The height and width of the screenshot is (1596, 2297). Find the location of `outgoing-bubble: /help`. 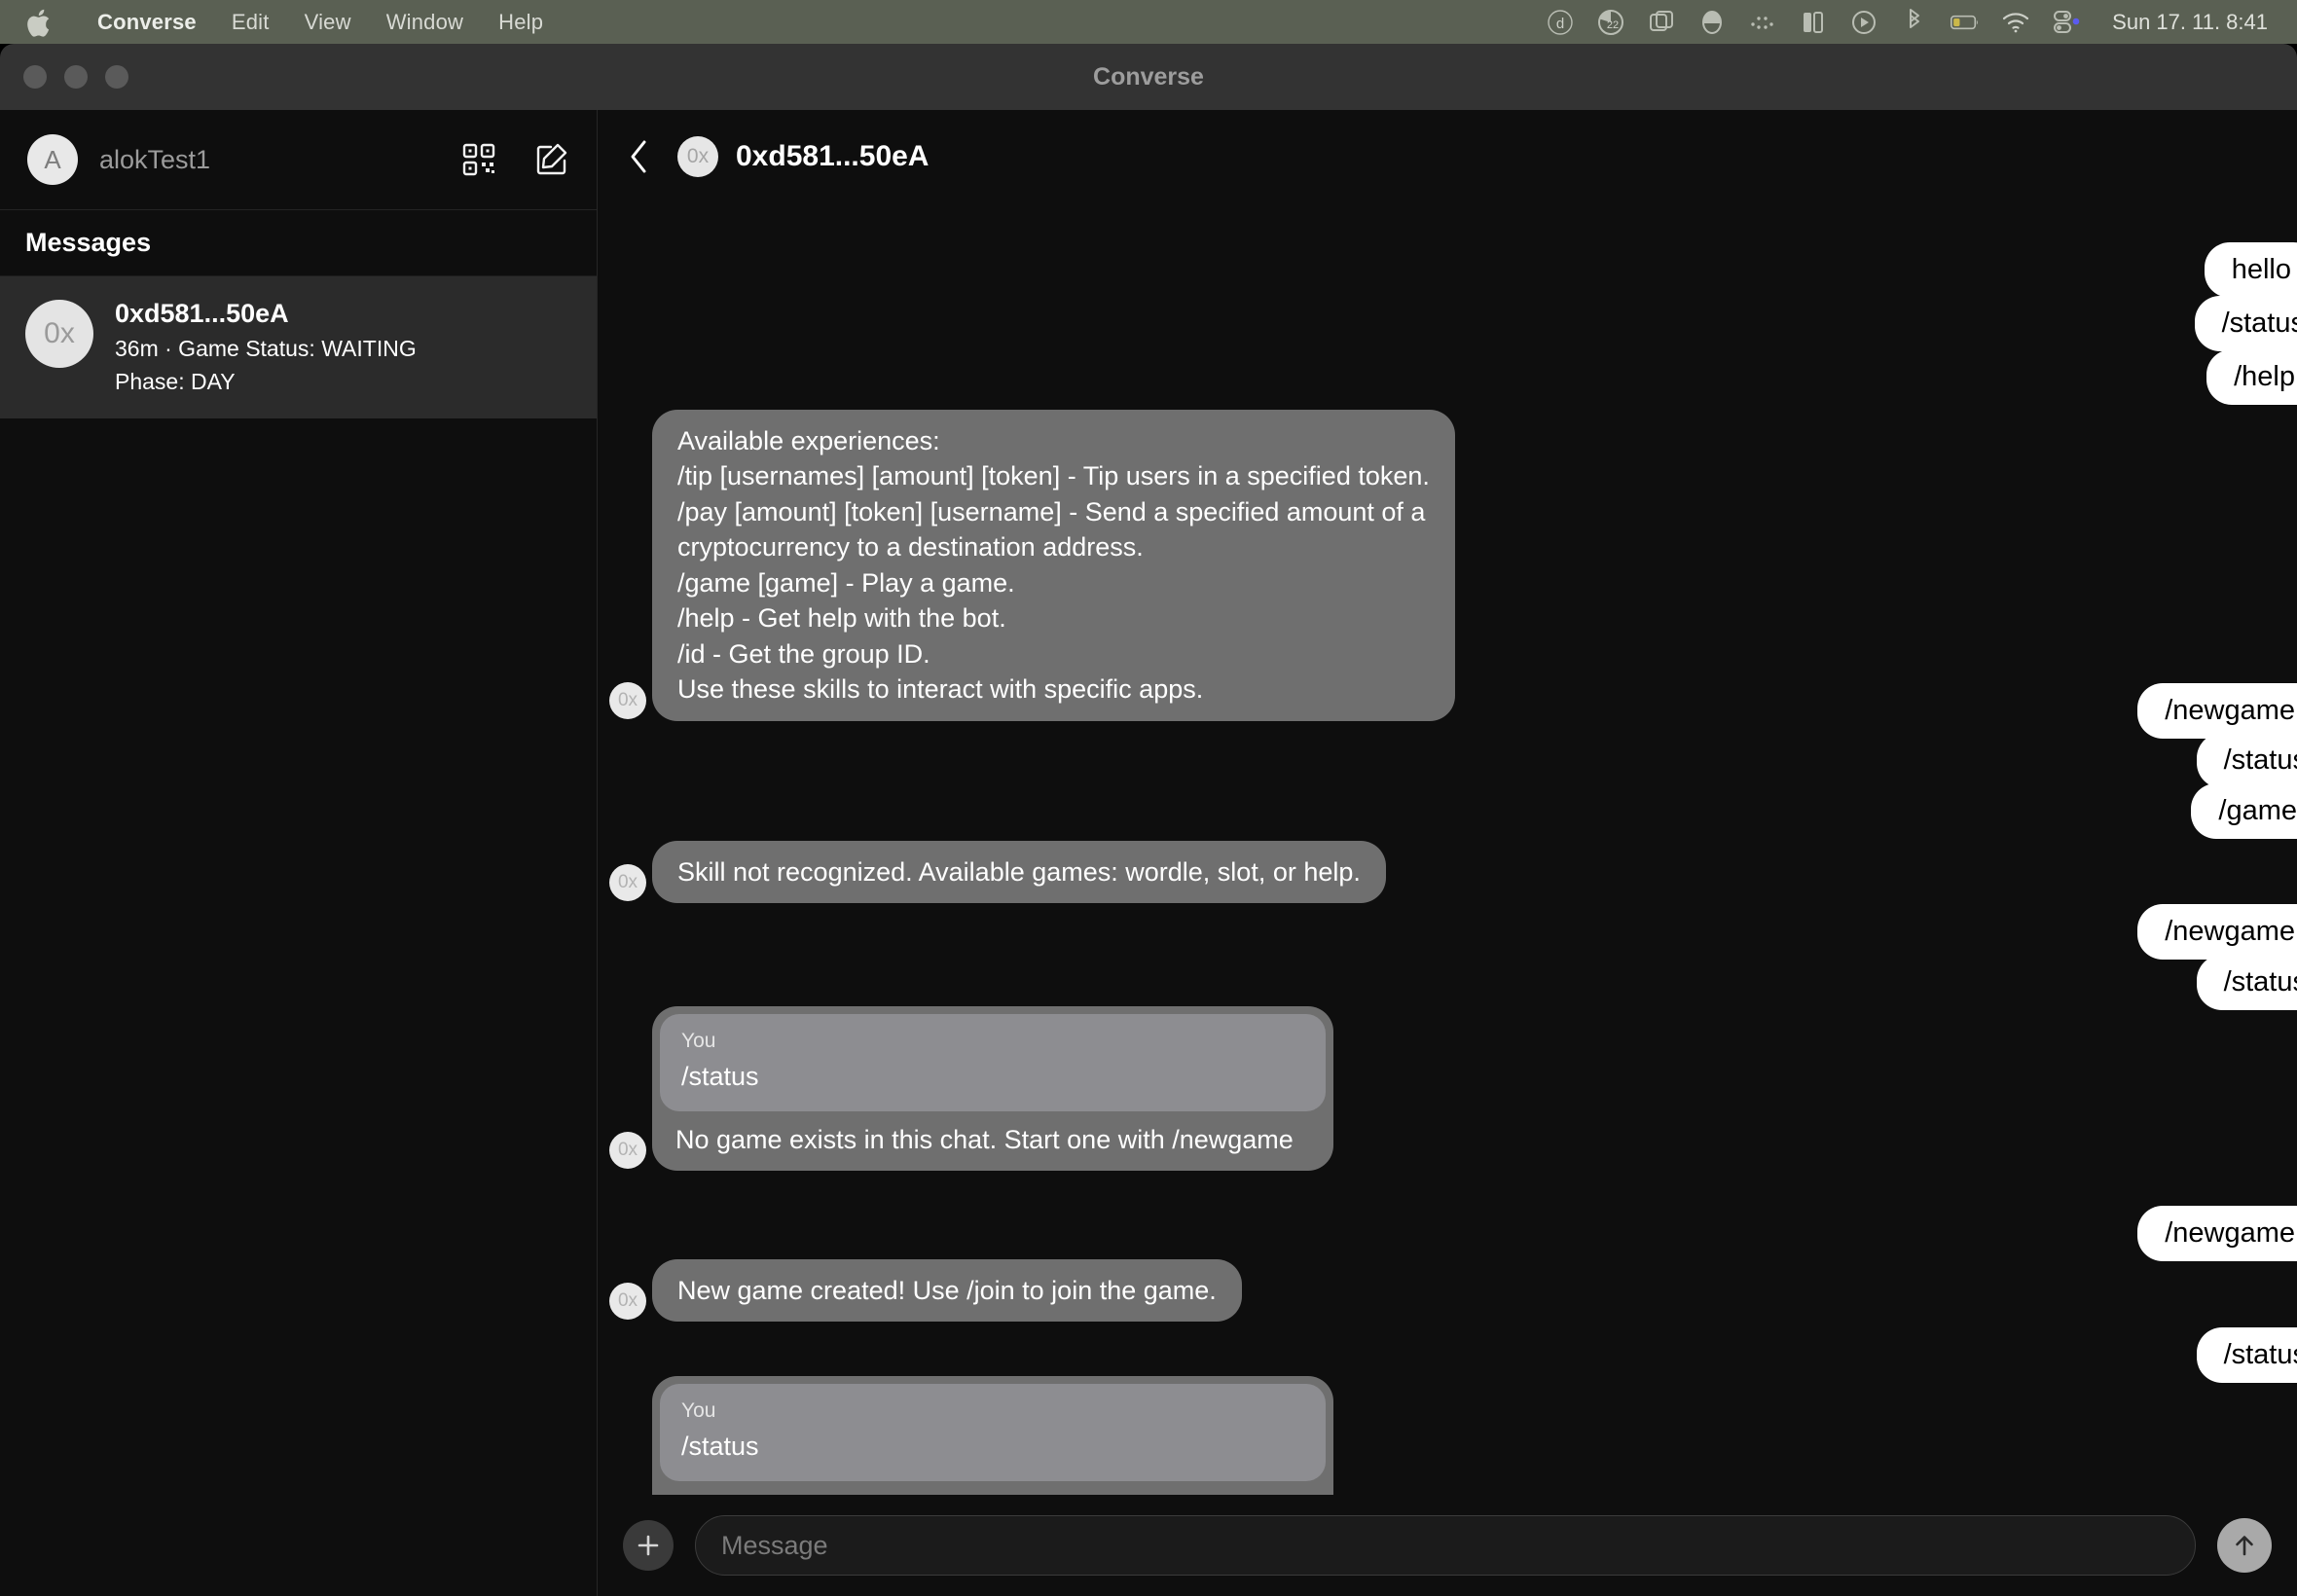

outgoing-bubble: /help is located at coordinates (2251, 377).